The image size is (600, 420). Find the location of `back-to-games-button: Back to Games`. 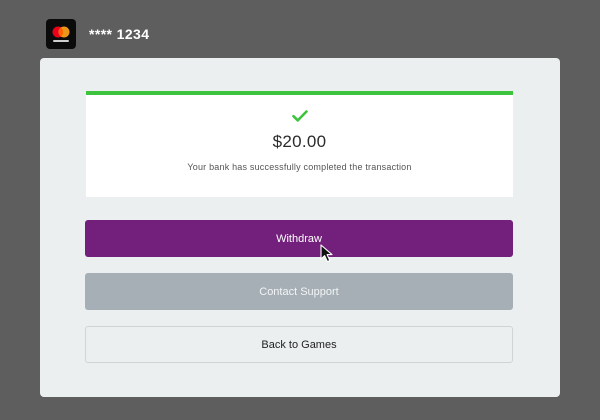

back-to-games-button: Back to Games is located at coordinates (299, 344).